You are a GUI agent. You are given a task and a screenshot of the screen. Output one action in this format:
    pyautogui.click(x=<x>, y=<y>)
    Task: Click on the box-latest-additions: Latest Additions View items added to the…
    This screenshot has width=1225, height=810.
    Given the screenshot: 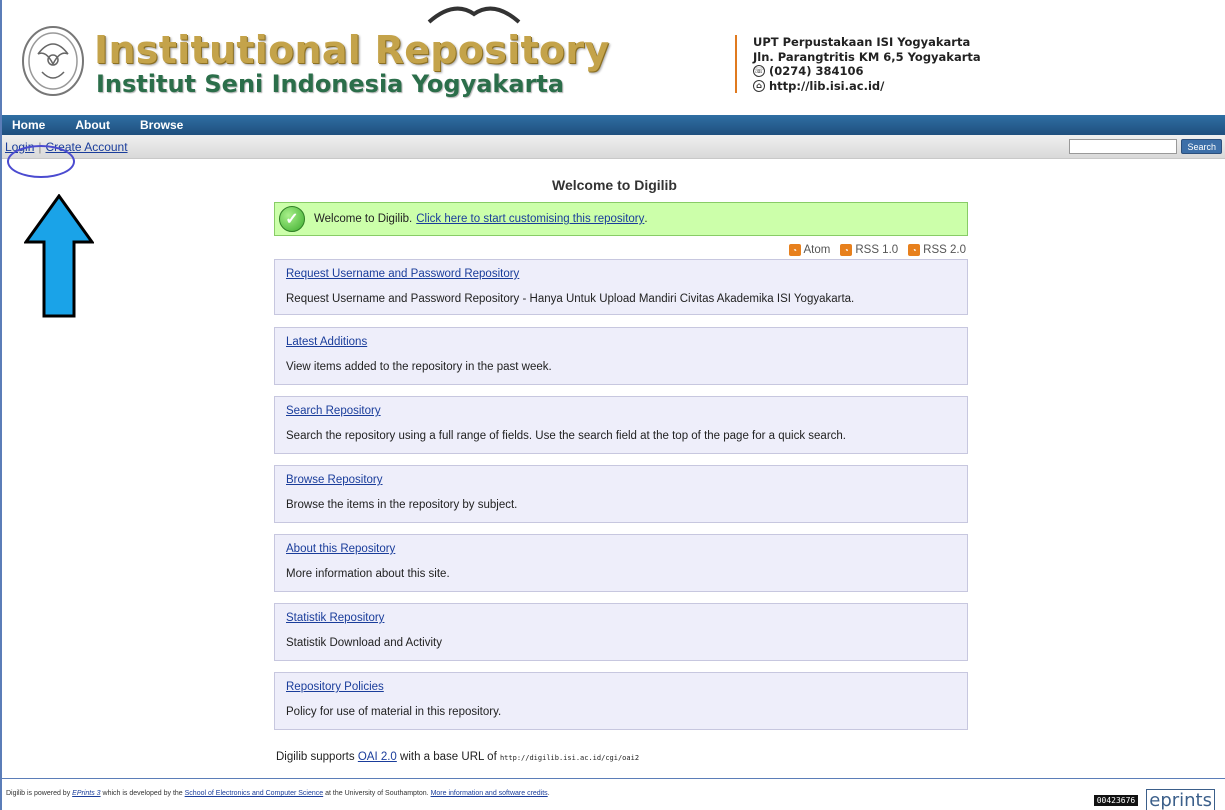 What is the action you would take?
    pyautogui.click(x=621, y=356)
    